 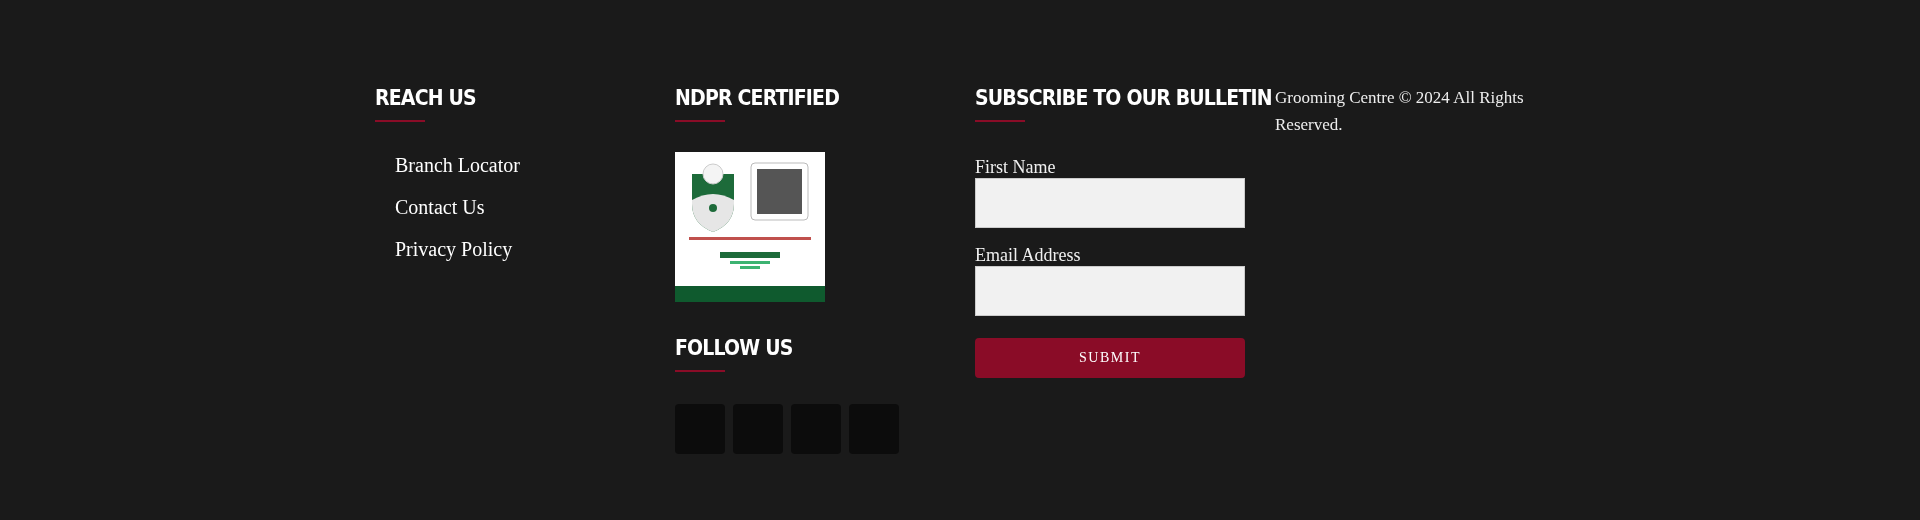 I want to click on section-heading: NDPR CERTIFIED, so click(x=757, y=98).